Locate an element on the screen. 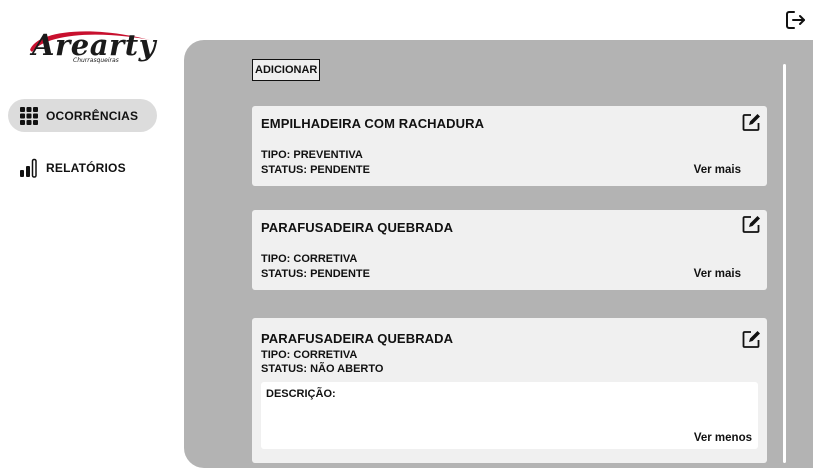 This screenshot has height=471, width=813. scrollbar is located at coordinates (784, 263).